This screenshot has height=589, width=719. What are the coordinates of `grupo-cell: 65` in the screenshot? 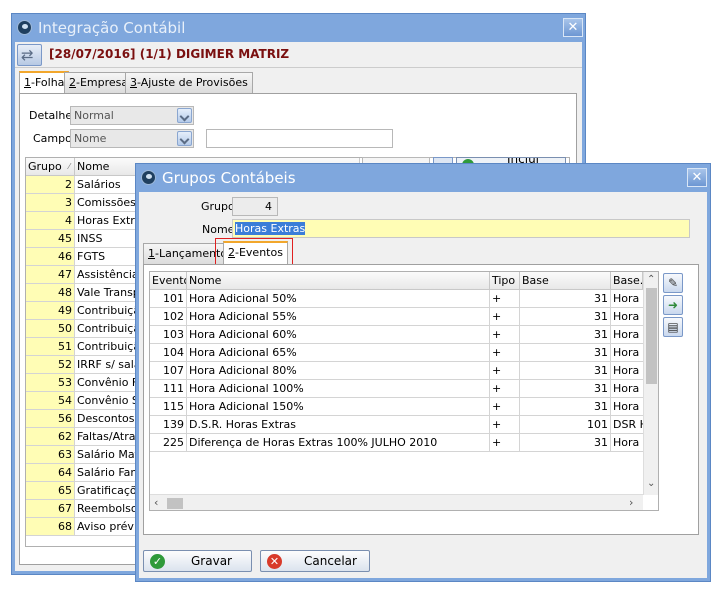 It's located at (50, 490).